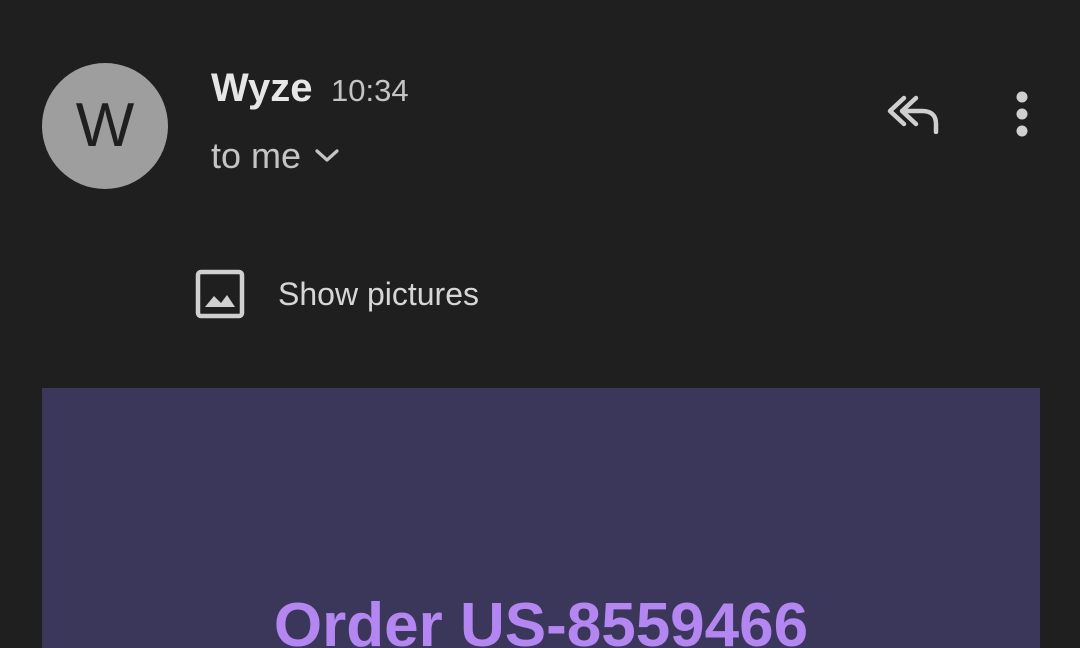 Image resolution: width=1080 pixels, height=648 pixels. I want to click on more-vert-icon, so click(1022, 116).